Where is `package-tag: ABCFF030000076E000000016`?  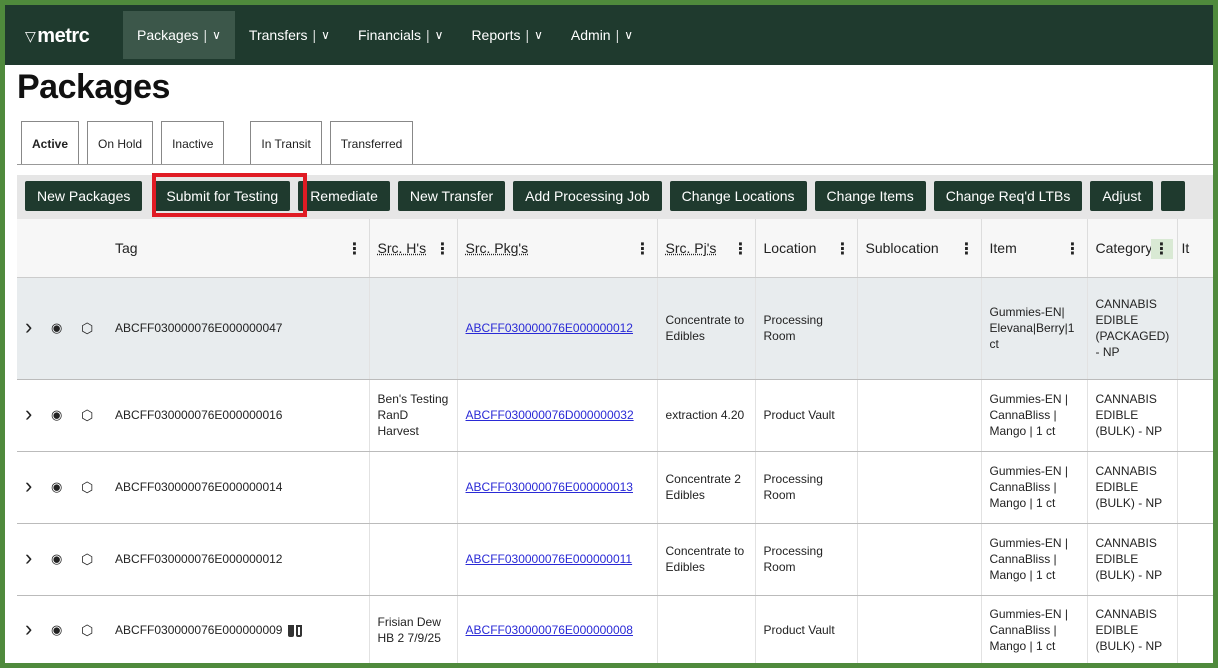
package-tag: ABCFF030000076E000000016 is located at coordinates (199, 415).